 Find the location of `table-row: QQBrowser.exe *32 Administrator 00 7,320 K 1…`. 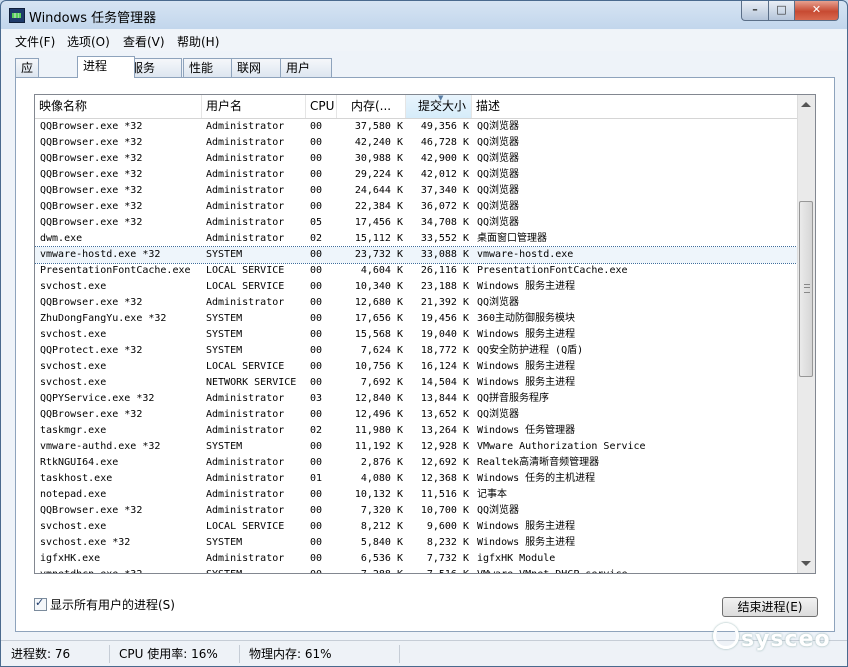

table-row: QQBrowser.exe *32 Administrator 00 7,320 K 1… is located at coordinates (416, 511).